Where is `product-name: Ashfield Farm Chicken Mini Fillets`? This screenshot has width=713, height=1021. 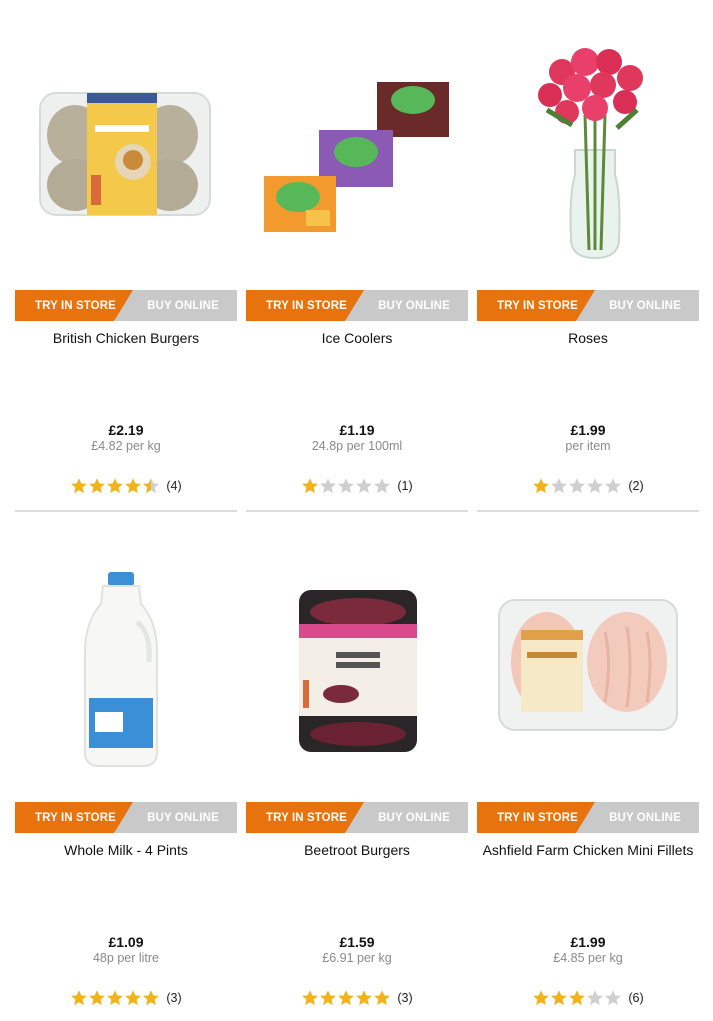
product-name: Ashfield Farm Chicken Mini Fillets is located at coordinates (588, 850).